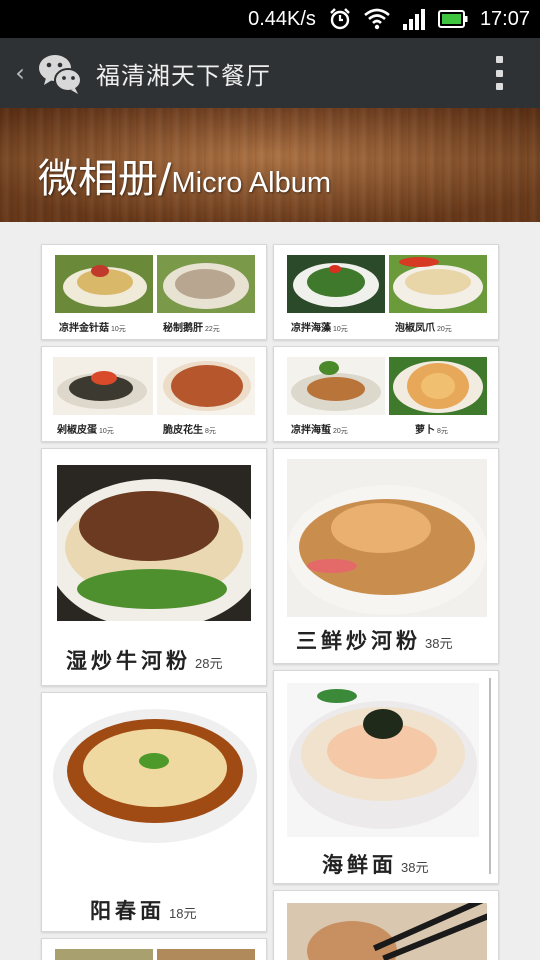  I want to click on photo-card: 海鲜面 38元, so click(386, 777).